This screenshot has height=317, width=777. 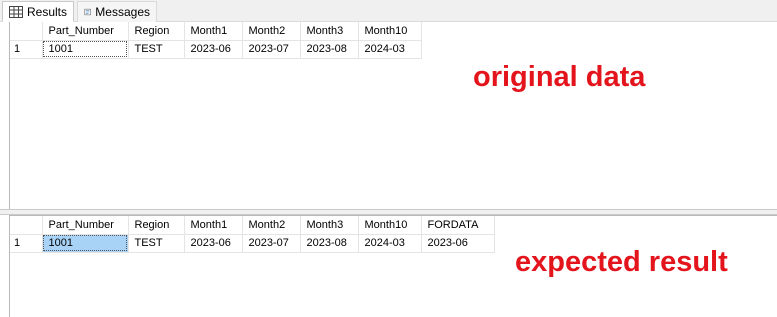 What do you see at coordinates (559, 77) in the screenshot?
I see `annotation-original-data: original data` at bounding box center [559, 77].